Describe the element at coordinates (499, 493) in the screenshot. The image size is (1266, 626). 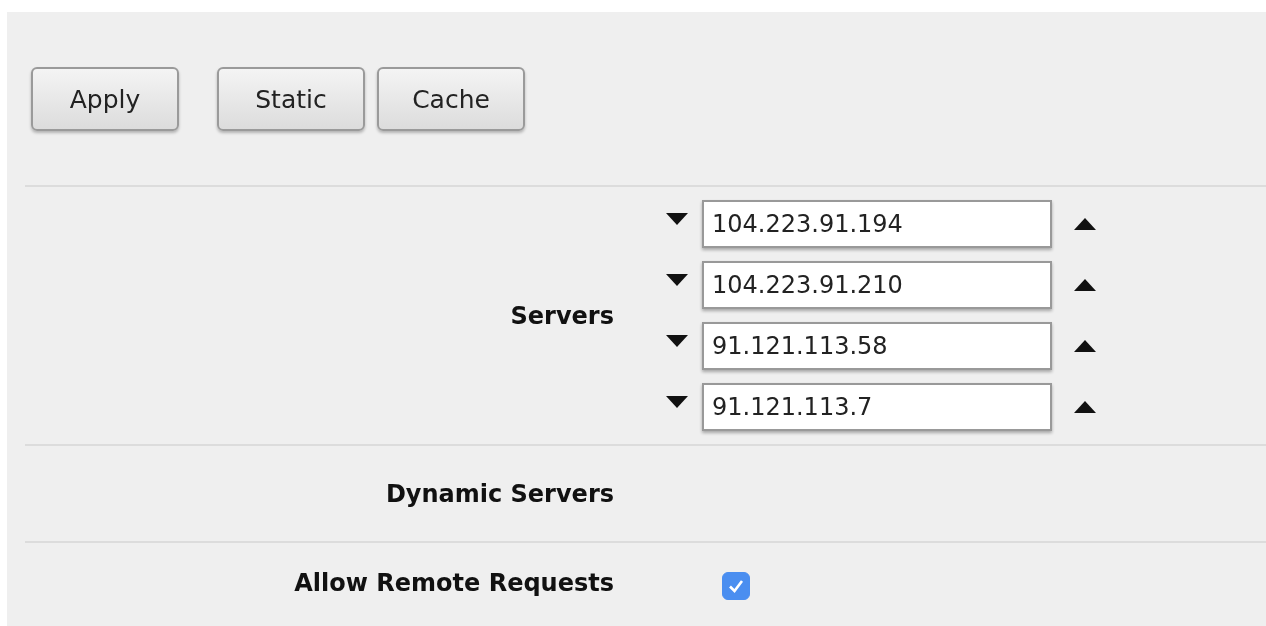
I see `setting-label: Dynamic Servers` at that location.